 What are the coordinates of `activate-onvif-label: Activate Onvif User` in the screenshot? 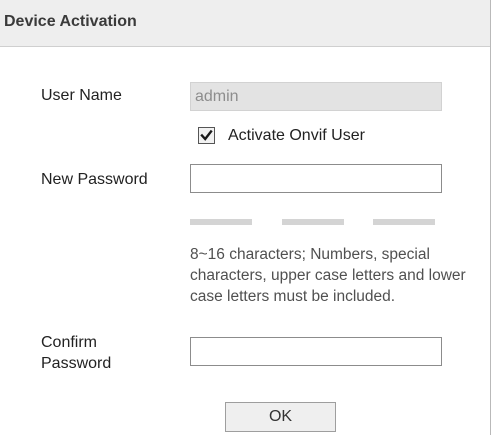 It's located at (296, 135).